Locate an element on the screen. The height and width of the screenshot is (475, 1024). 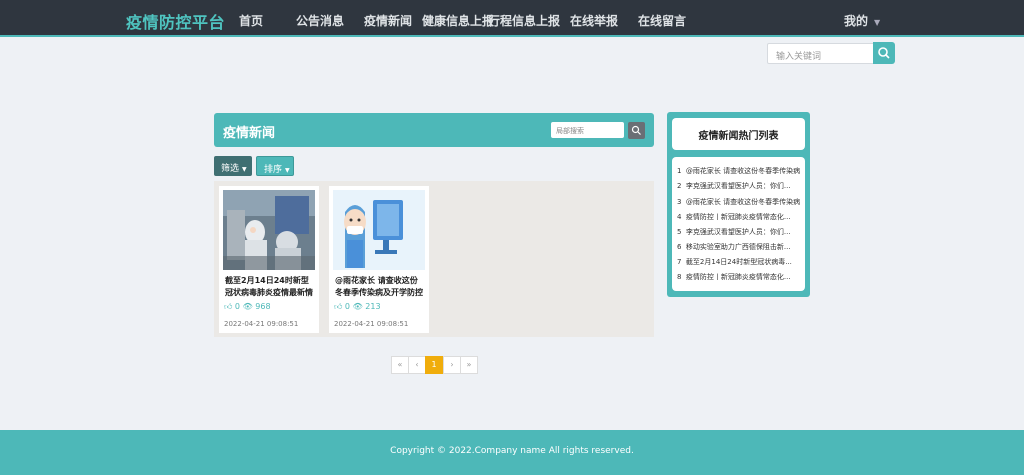
pager-page-current: 1 is located at coordinates (434, 365).